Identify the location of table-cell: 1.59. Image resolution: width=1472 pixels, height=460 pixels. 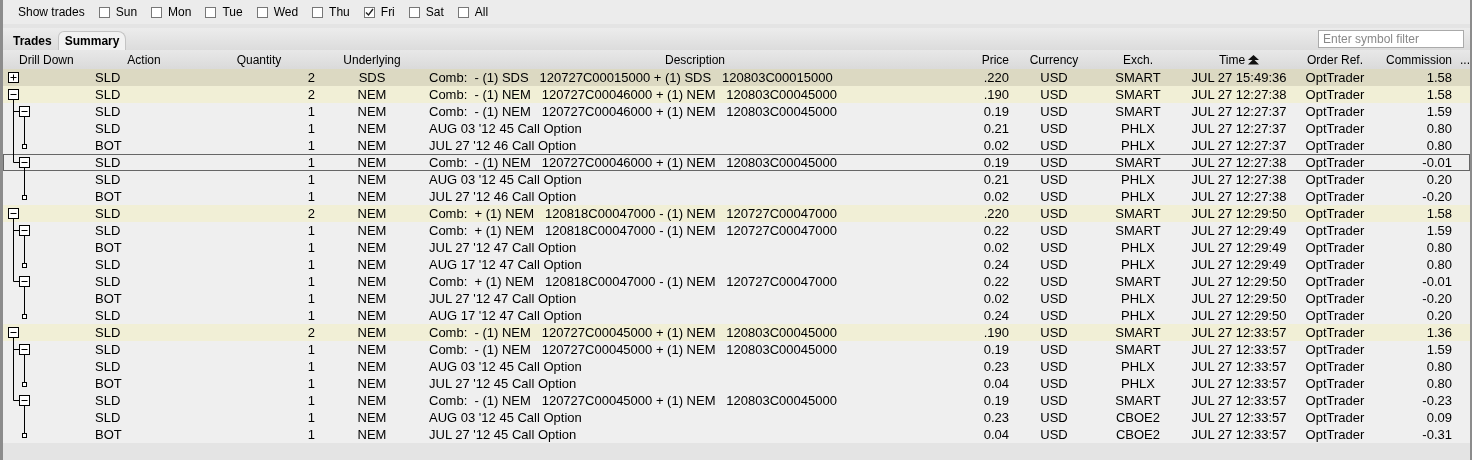
(1439, 111).